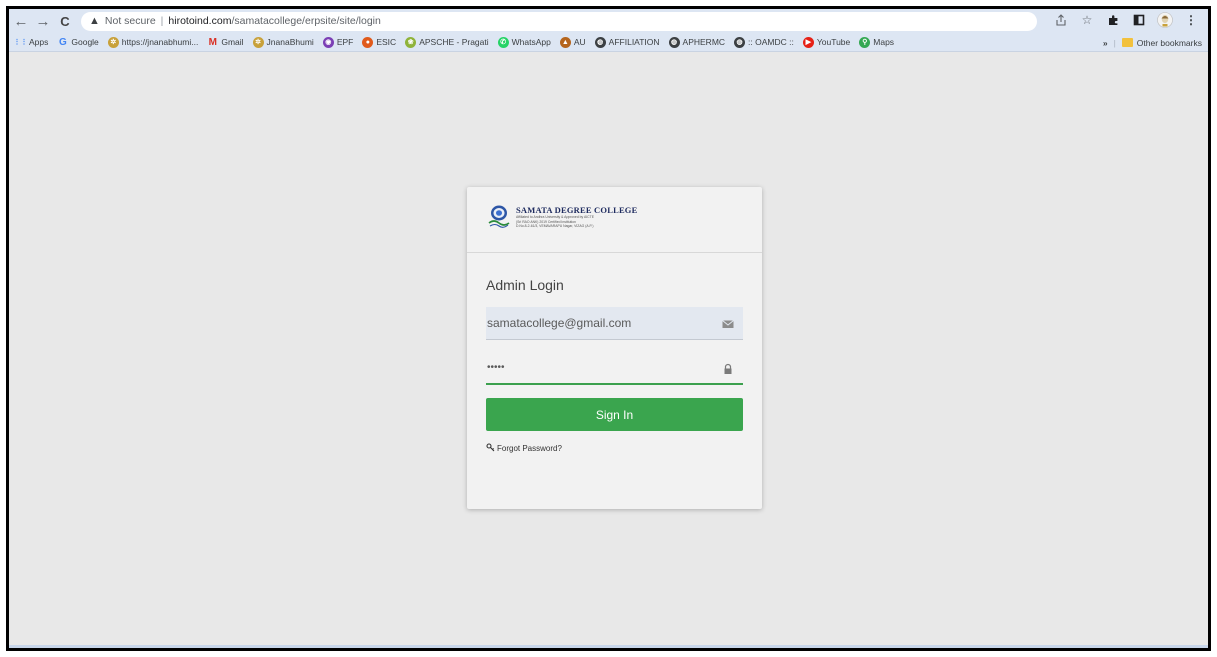  I want to click on login-title: Admin Login, so click(525, 285).